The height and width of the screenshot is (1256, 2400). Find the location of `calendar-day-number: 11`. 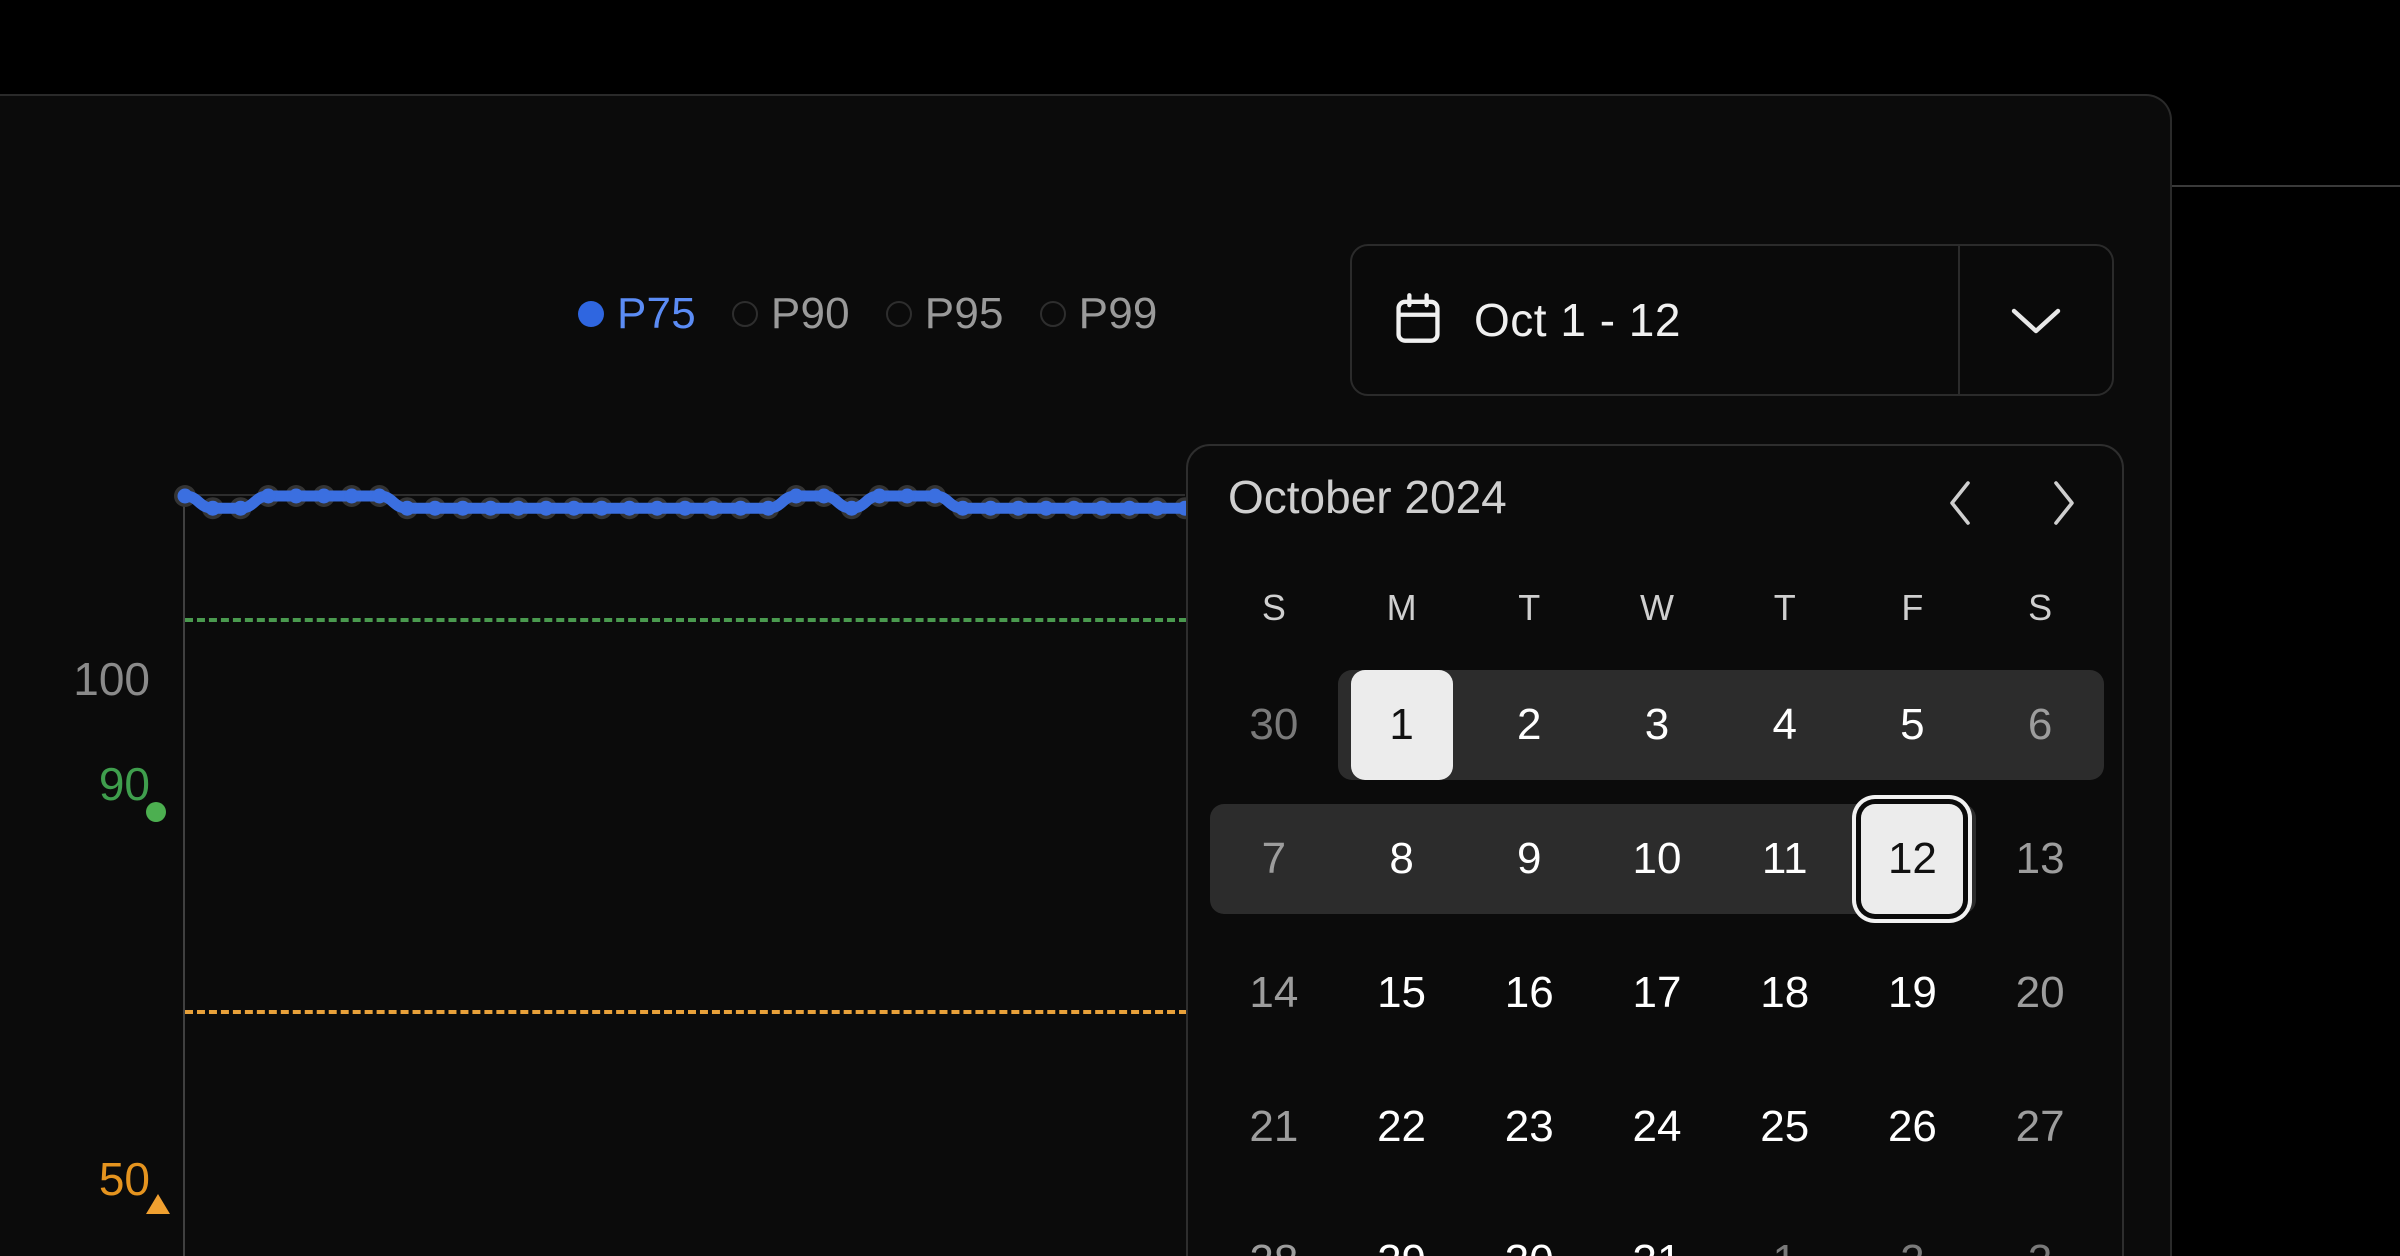

calendar-day-number: 11 is located at coordinates (1784, 858).